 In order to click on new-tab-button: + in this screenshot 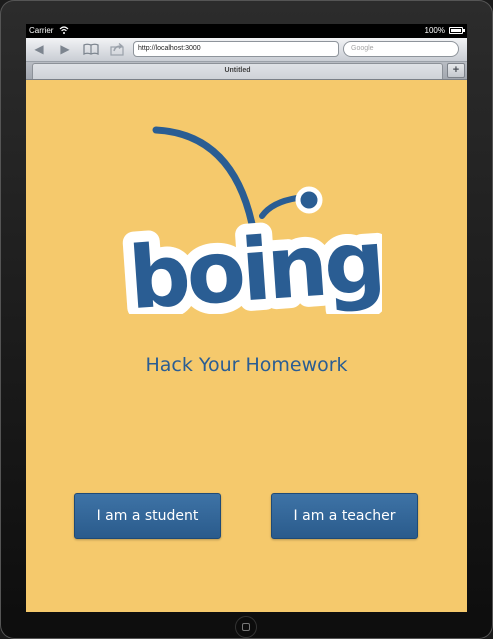, I will do `click(456, 70)`.